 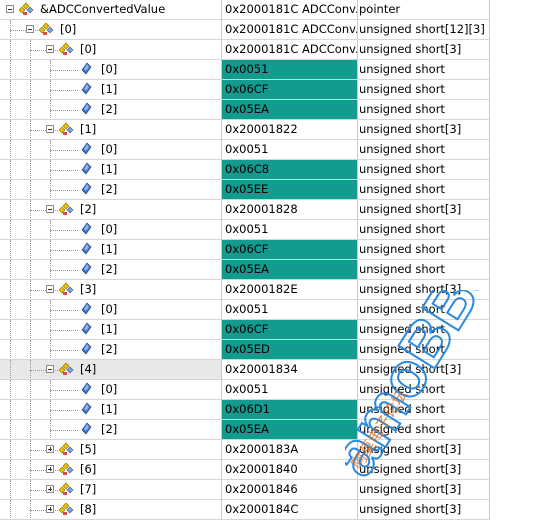 What do you see at coordinates (111, 290) in the screenshot?
I see `name-cell: [3]` at bounding box center [111, 290].